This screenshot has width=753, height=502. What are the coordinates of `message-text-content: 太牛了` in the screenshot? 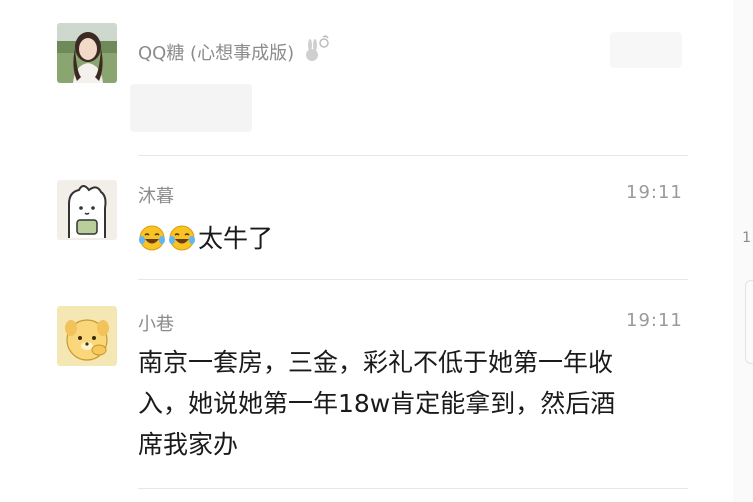 It's located at (236, 238).